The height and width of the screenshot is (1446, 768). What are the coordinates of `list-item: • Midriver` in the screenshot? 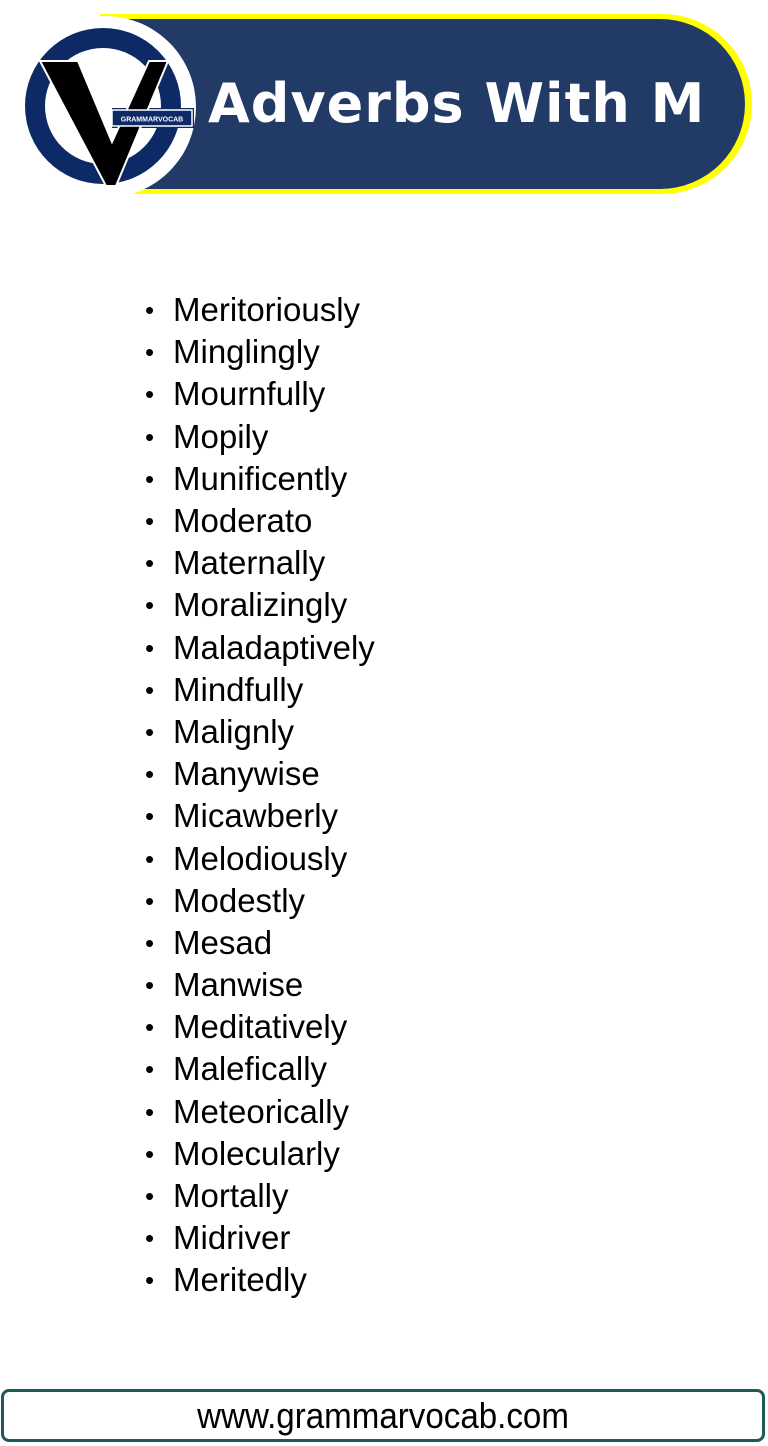 It's located at (258, 1238).